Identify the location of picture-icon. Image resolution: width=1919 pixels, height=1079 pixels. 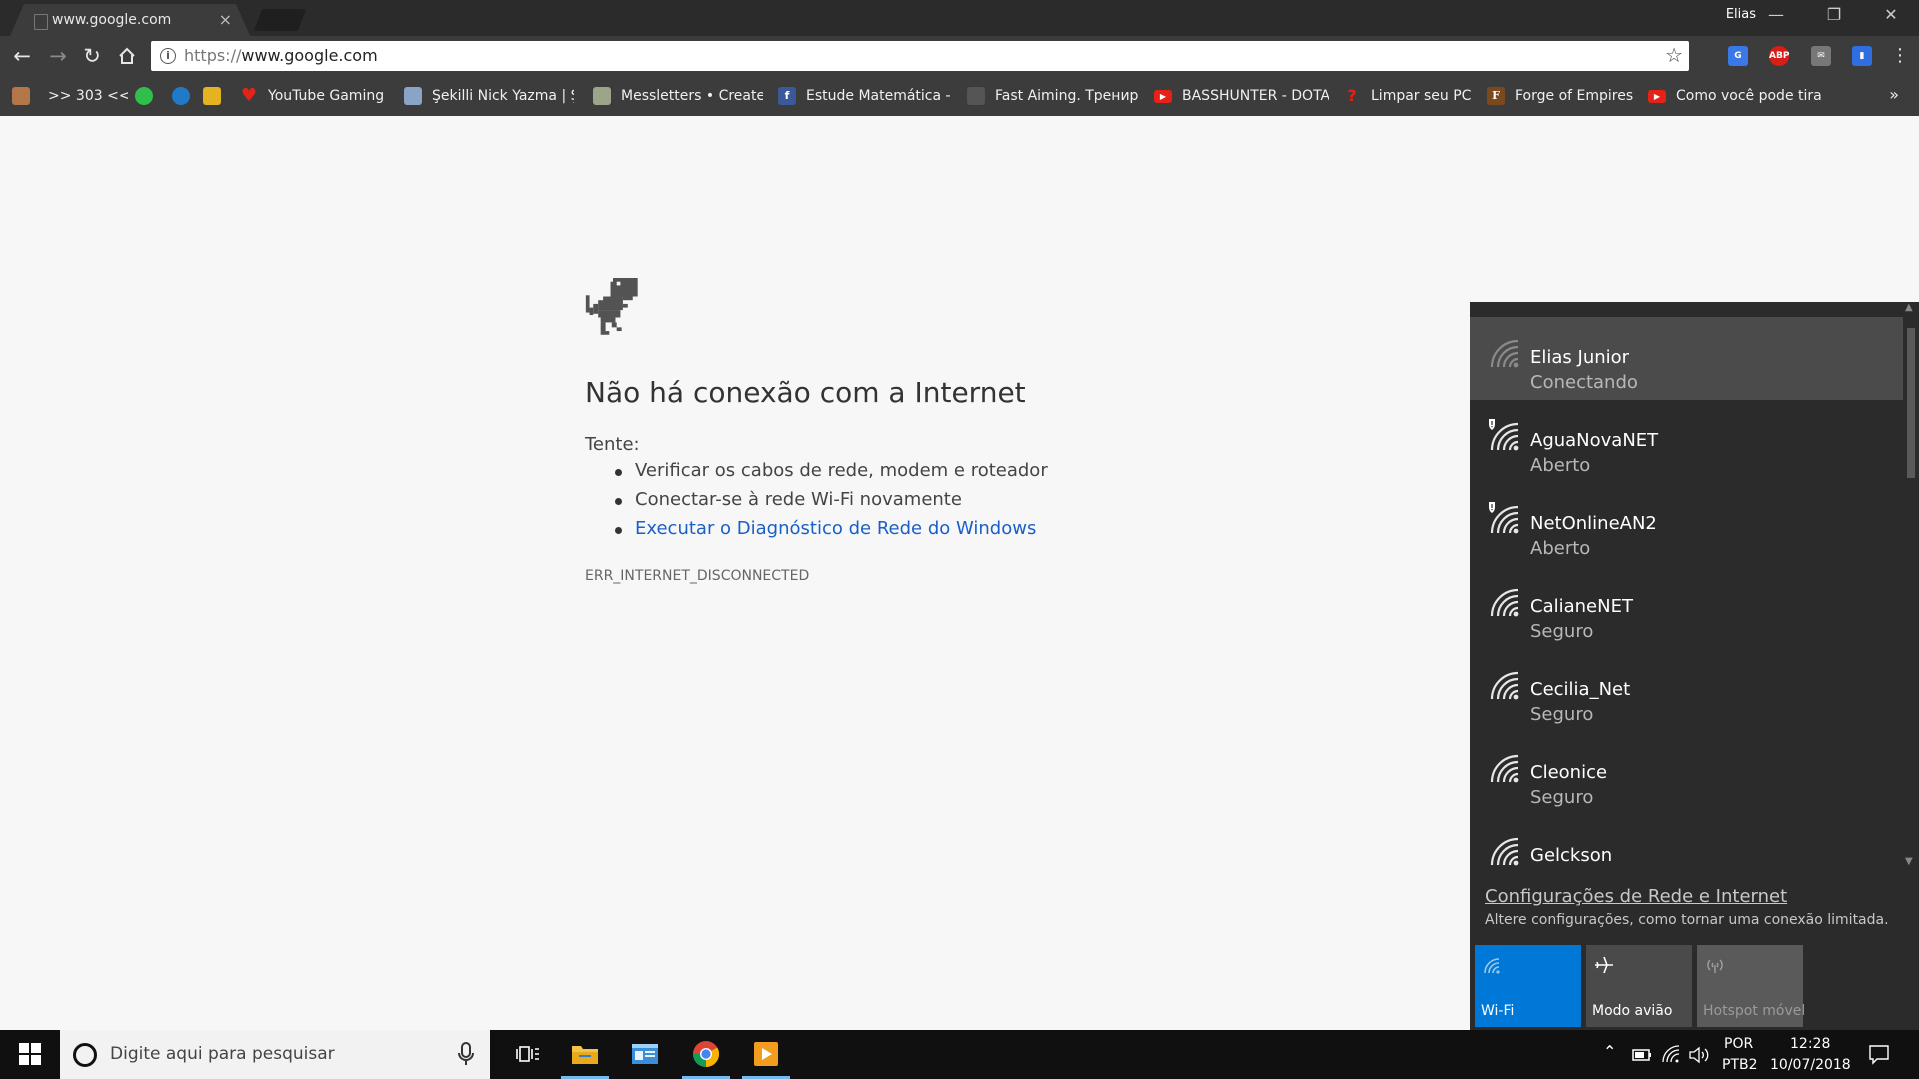
(602, 96).